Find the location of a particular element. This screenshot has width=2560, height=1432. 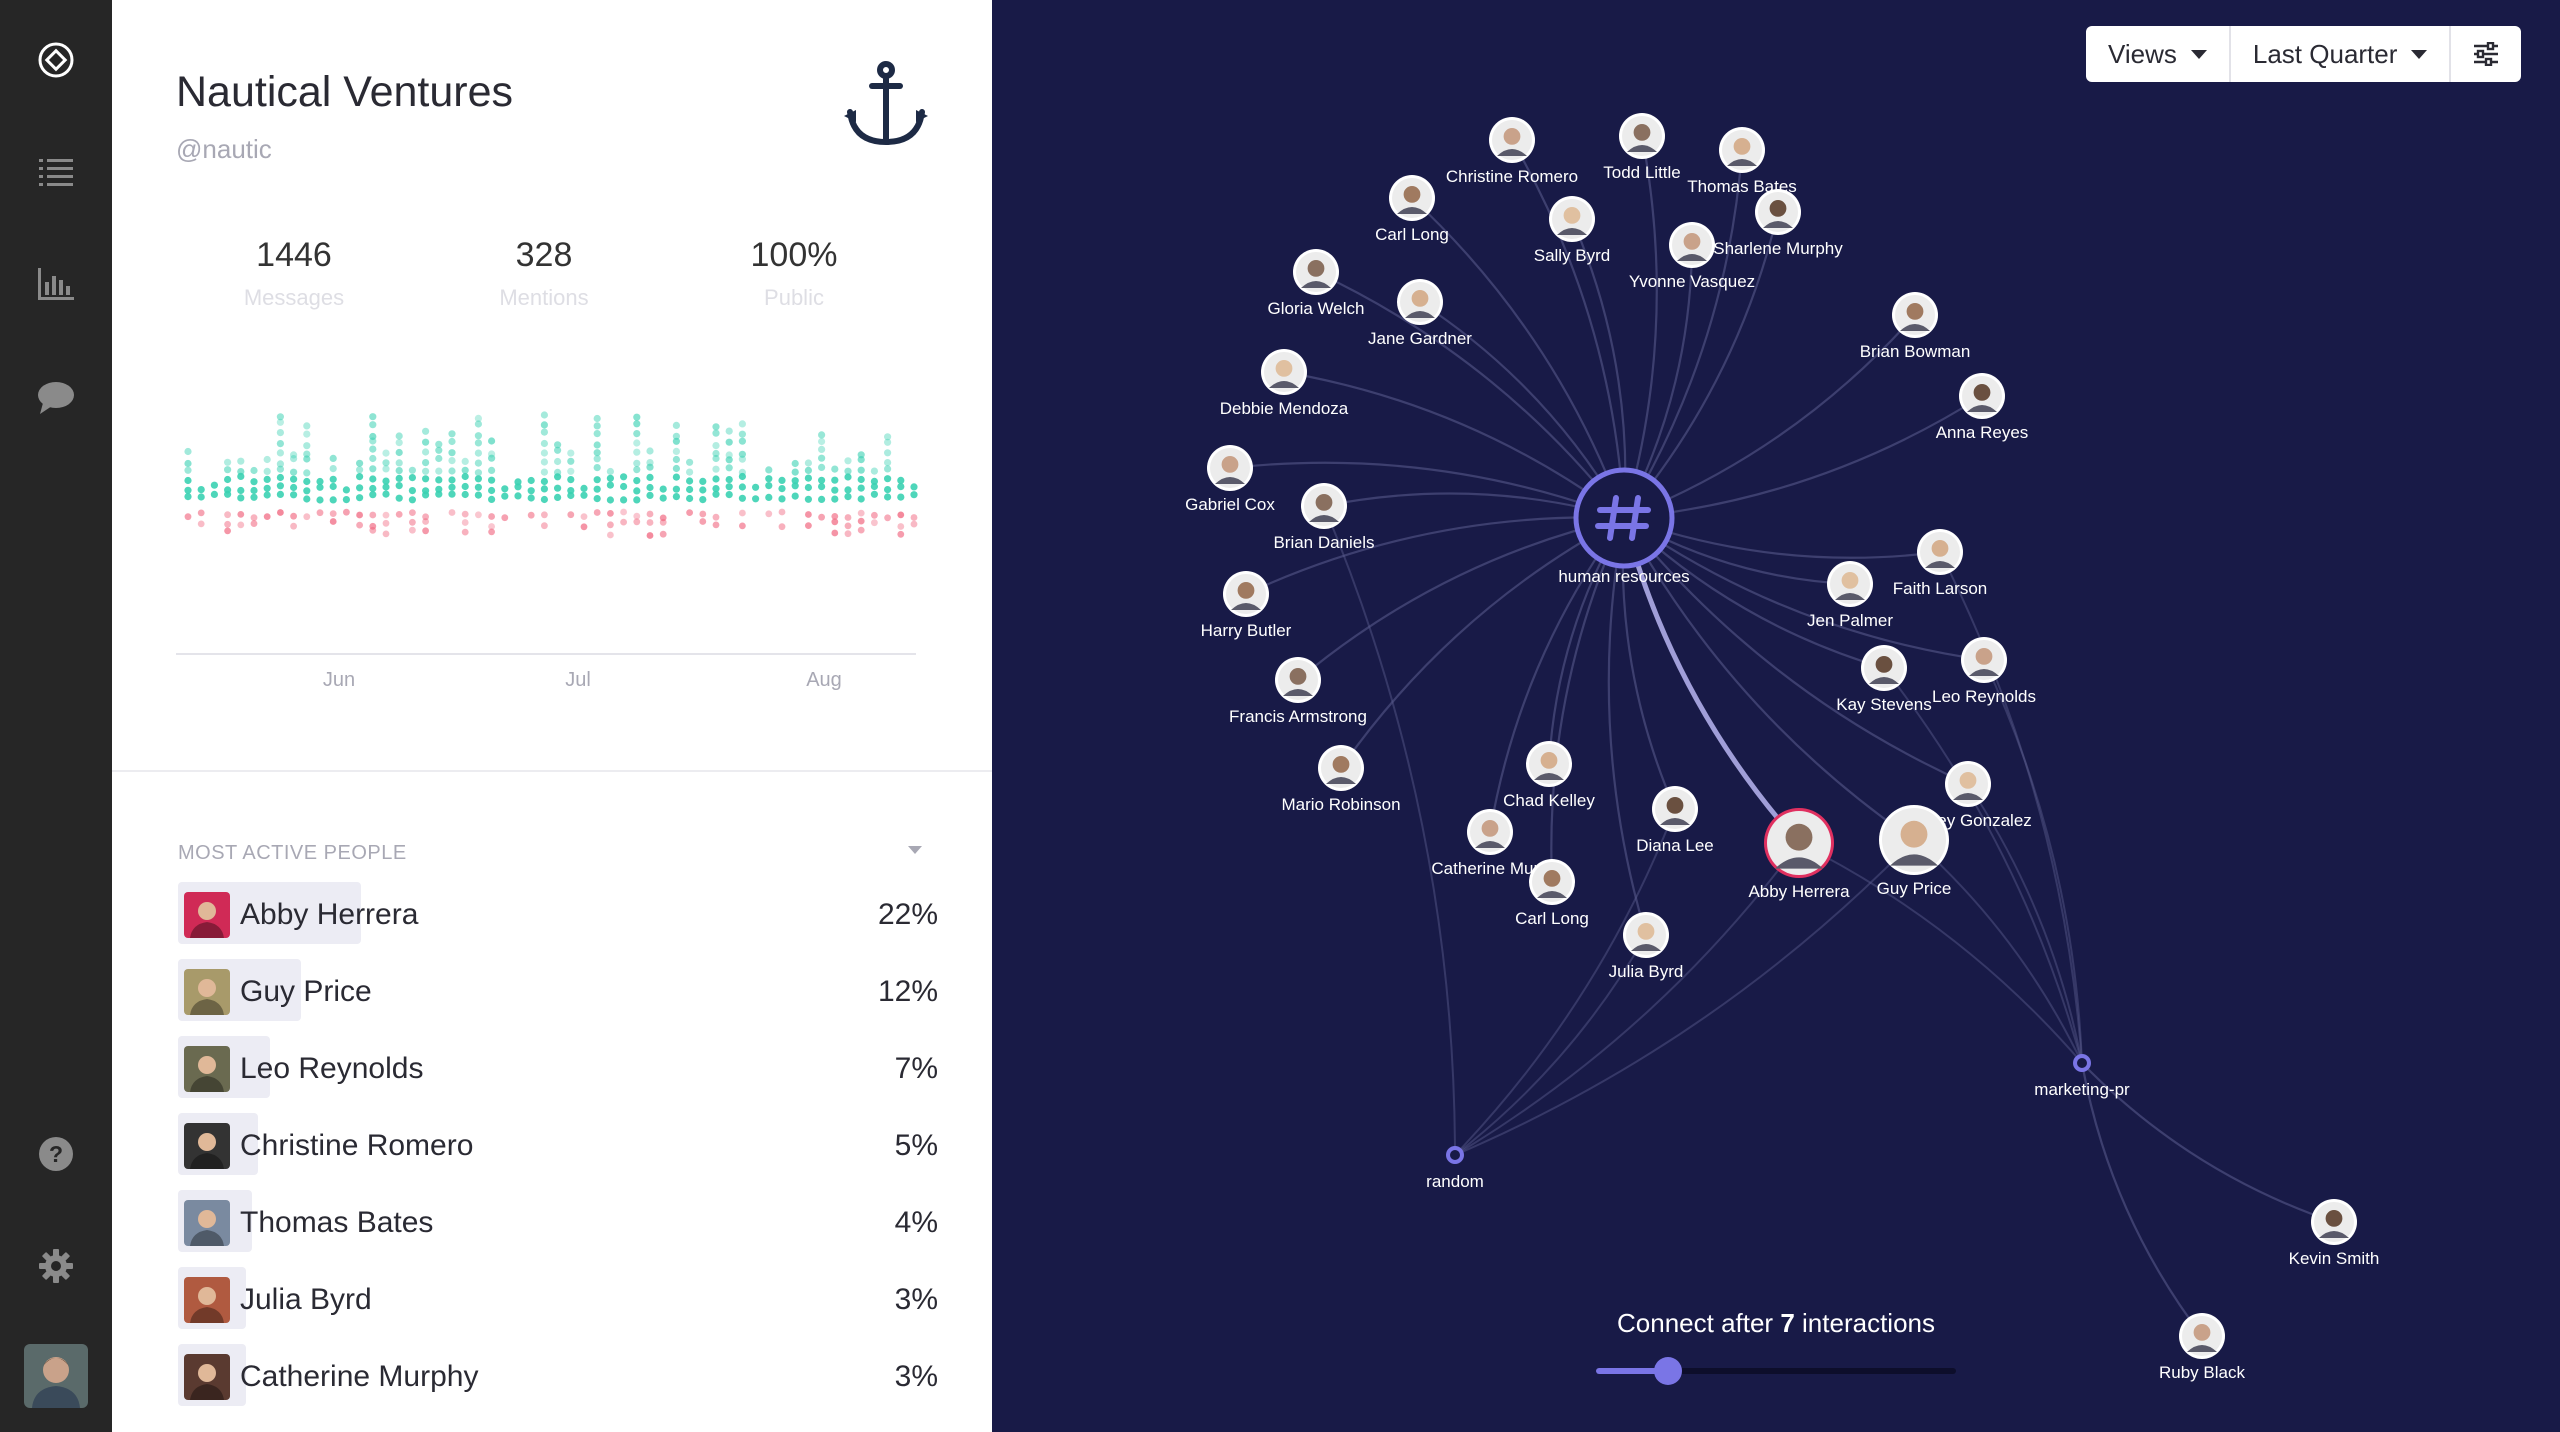

person-node: Brian Bowman is located at coordinates (1915, 326).